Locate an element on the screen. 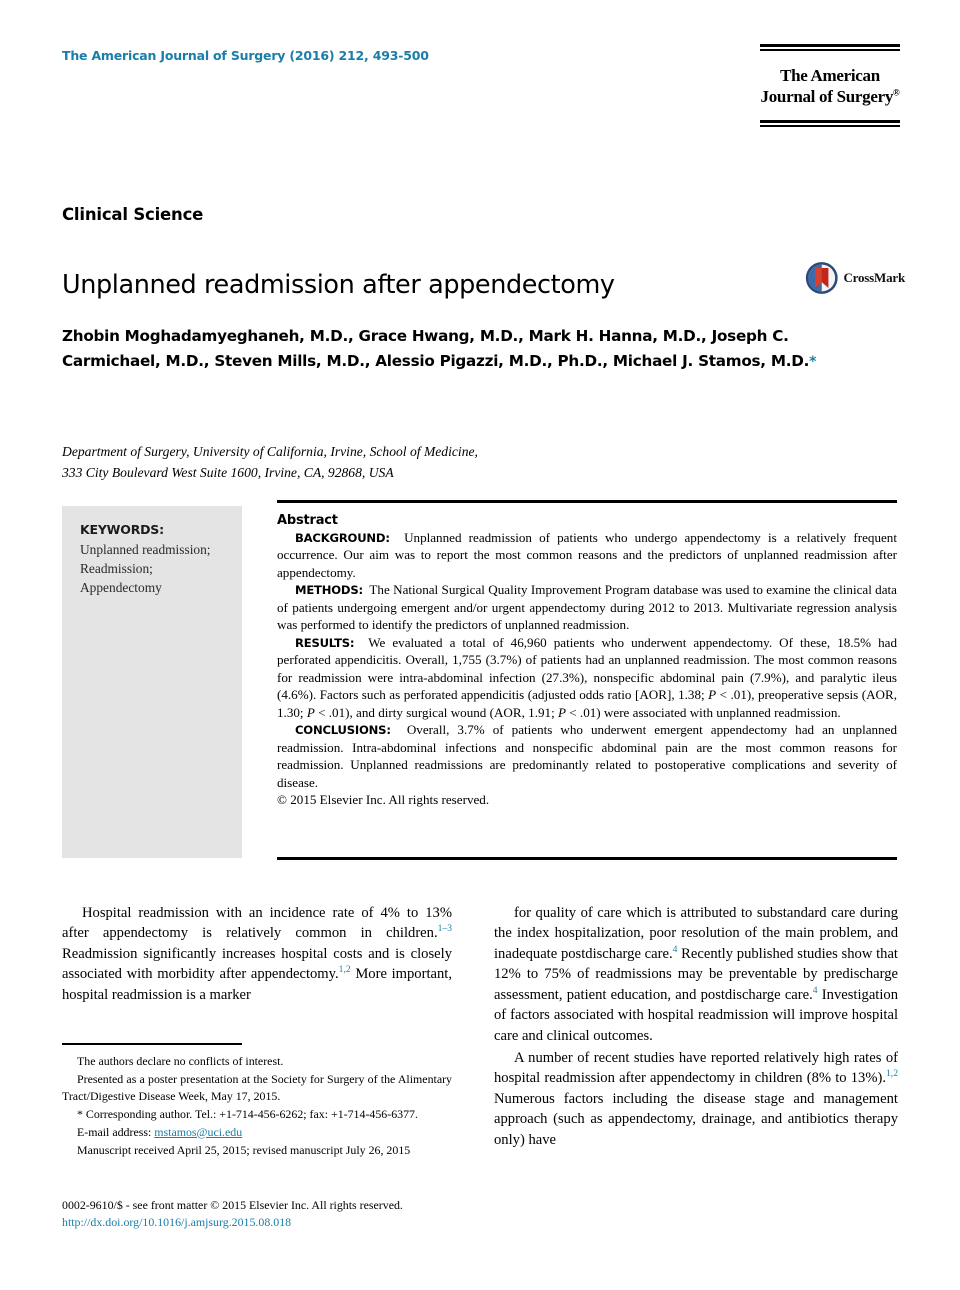 The height and width of the screenshot is (1290, 960). email-label: E-mail address: is located at coordinates (114, 1131).